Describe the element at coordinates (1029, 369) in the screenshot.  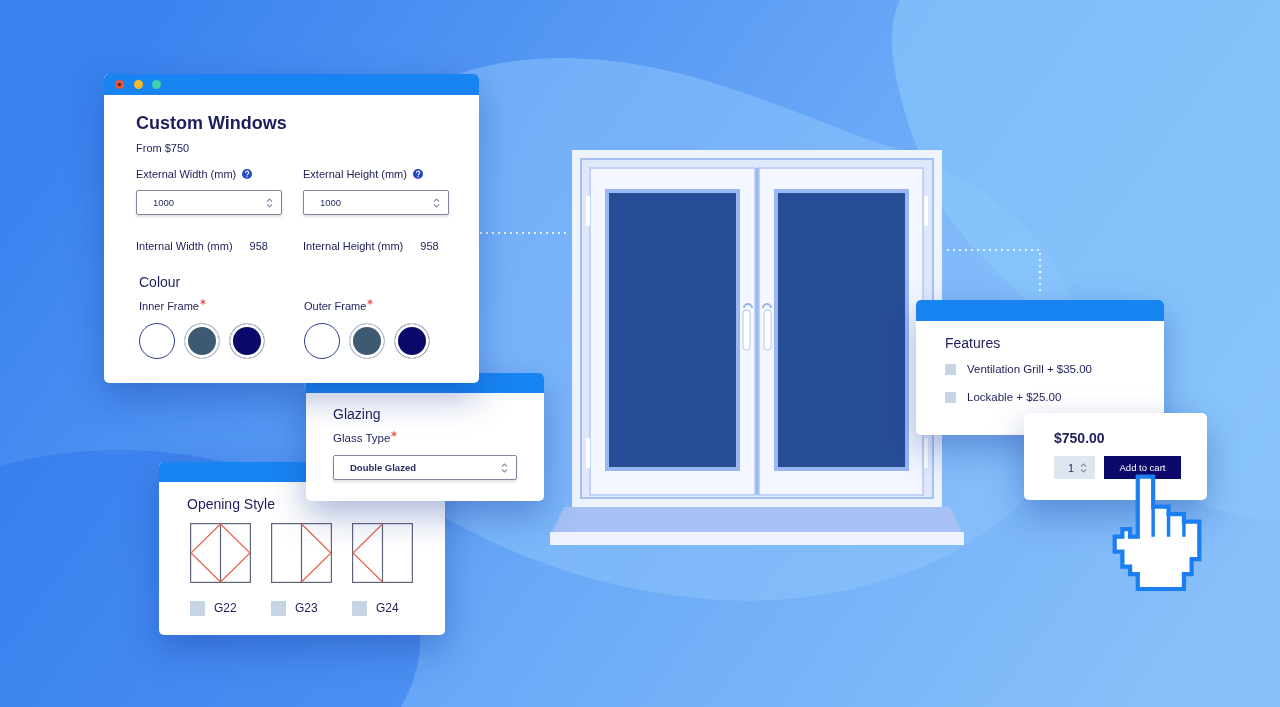
I see `option-label: Ventilation Grill + $35.00` at that location.